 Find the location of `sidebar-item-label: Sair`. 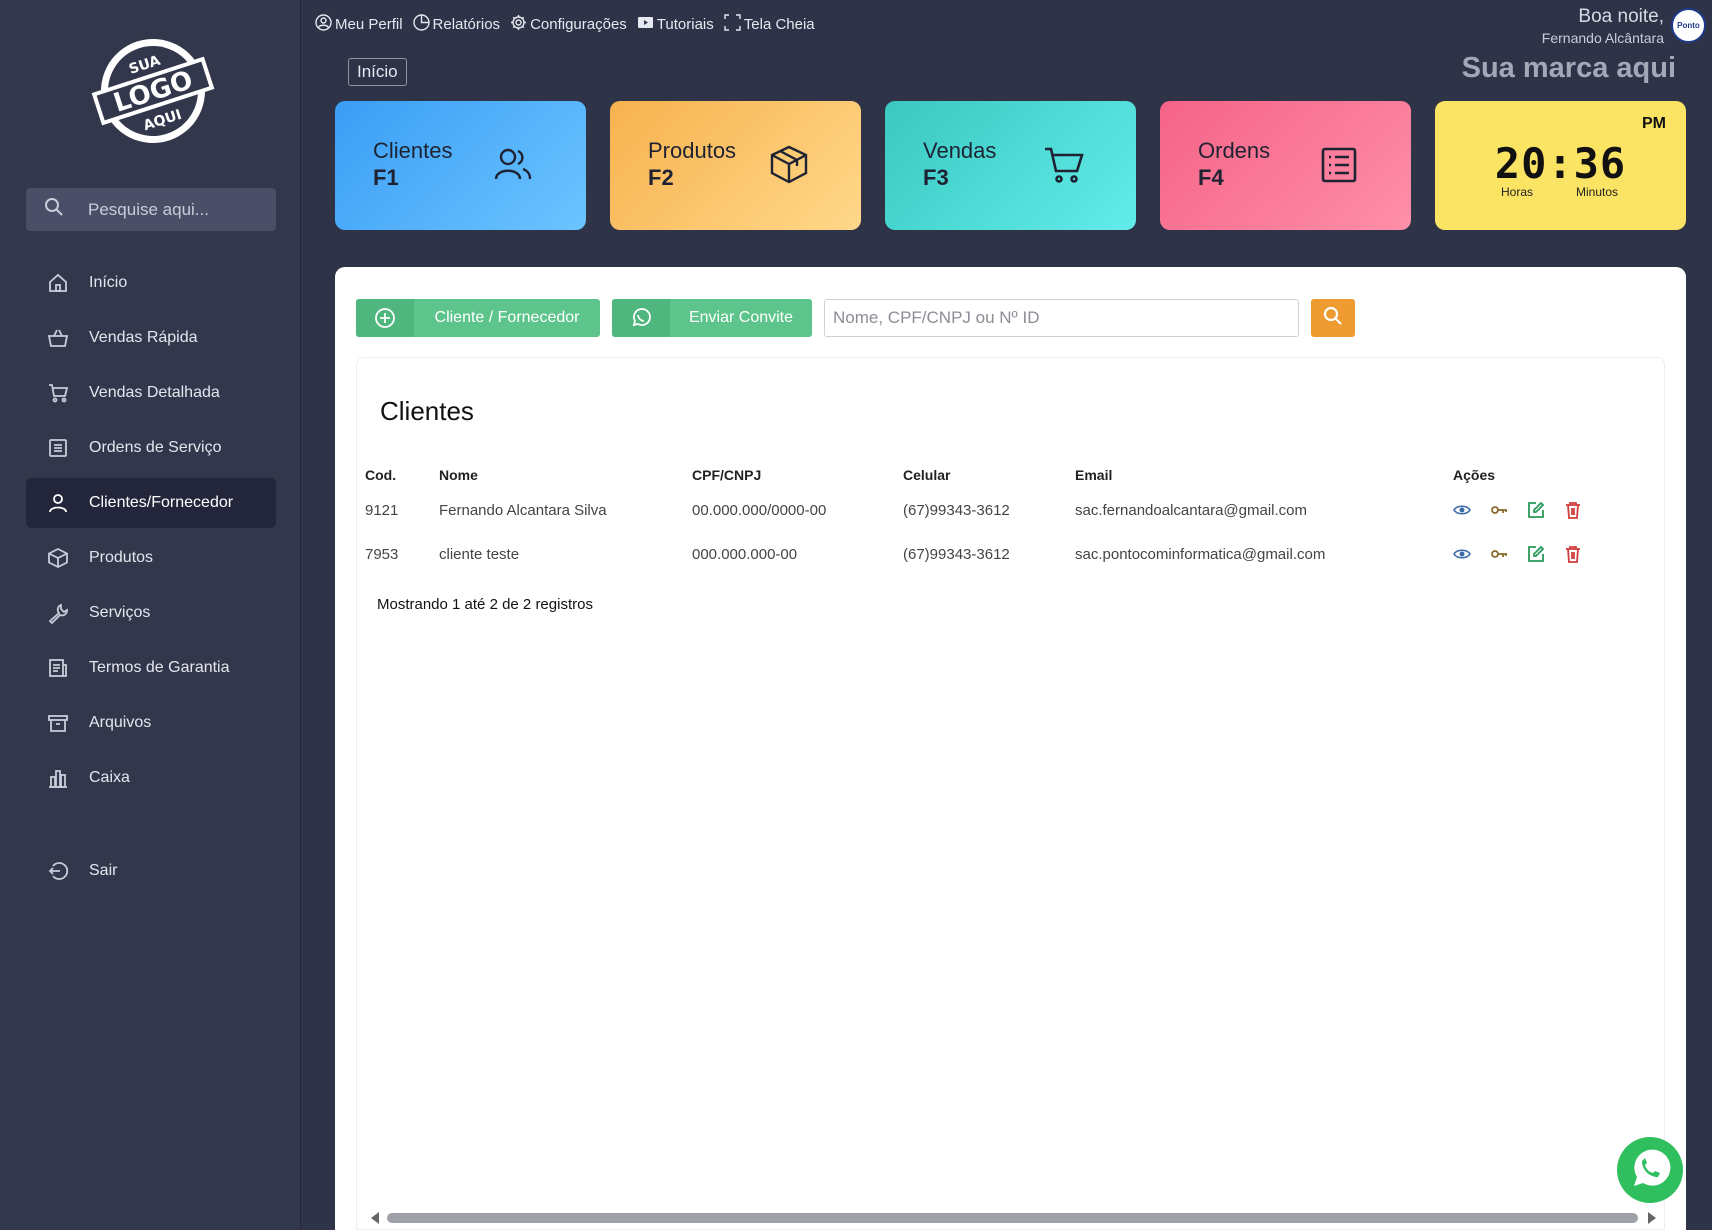

sidebar-item-label: Sair is located at coordinates (103, 870).